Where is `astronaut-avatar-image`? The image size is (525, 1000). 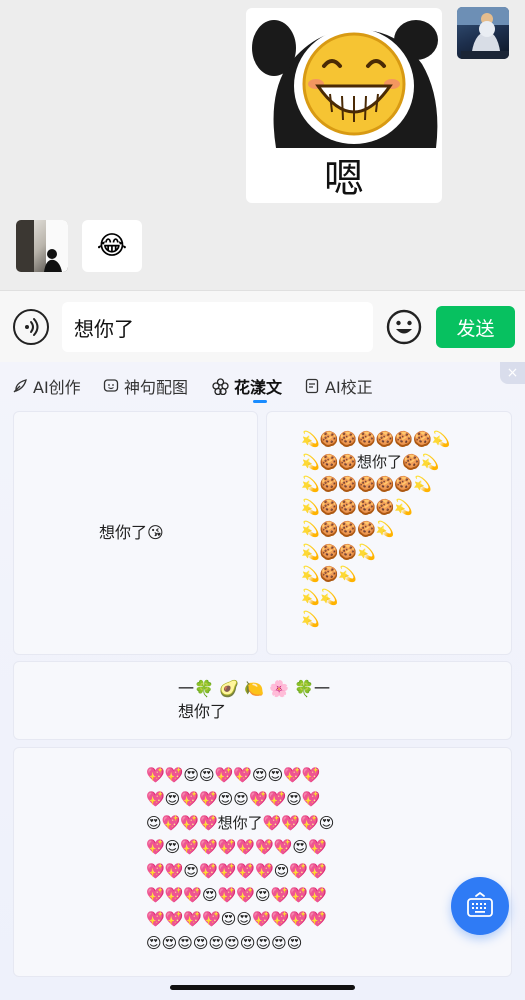
astronaut-avatar-image is located at coordinates (483, 33).